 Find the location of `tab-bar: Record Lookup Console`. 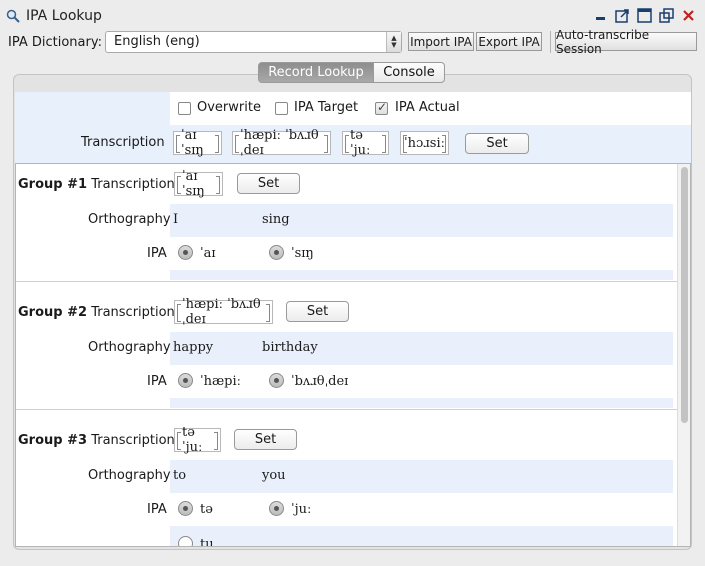

tab-bar: Record Lookup Console is located at coordinates (351, 72).